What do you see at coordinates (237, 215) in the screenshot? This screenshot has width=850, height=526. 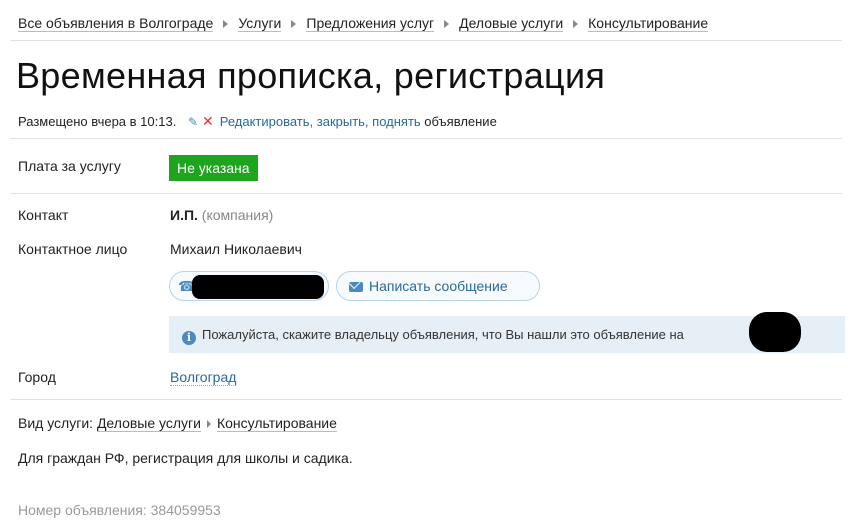 I see `contact-kind: (компания)` at bounding box center [237, 215].